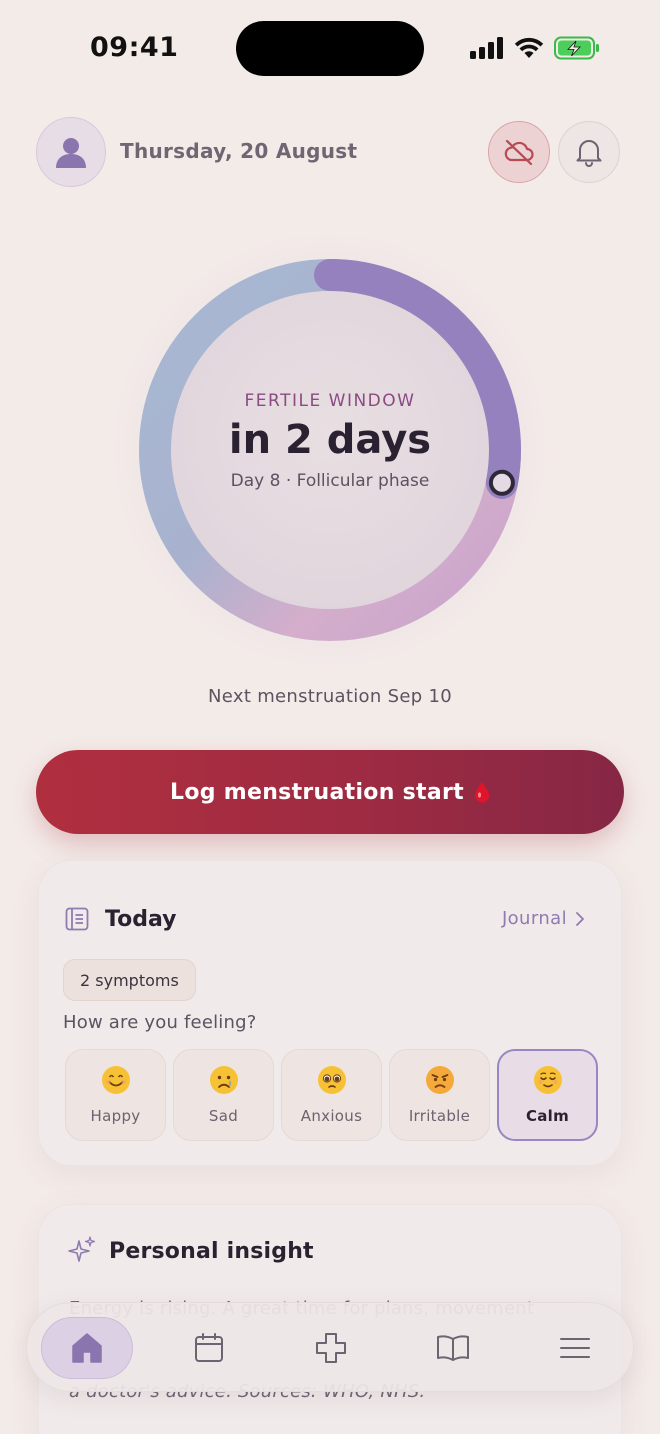 Image resolution: width=660 pixels, height=1434 pixels. What do you see at coordinates (529, 47) in the screenshot?
I see `wifi-icon` at bounding box center [529, 47].